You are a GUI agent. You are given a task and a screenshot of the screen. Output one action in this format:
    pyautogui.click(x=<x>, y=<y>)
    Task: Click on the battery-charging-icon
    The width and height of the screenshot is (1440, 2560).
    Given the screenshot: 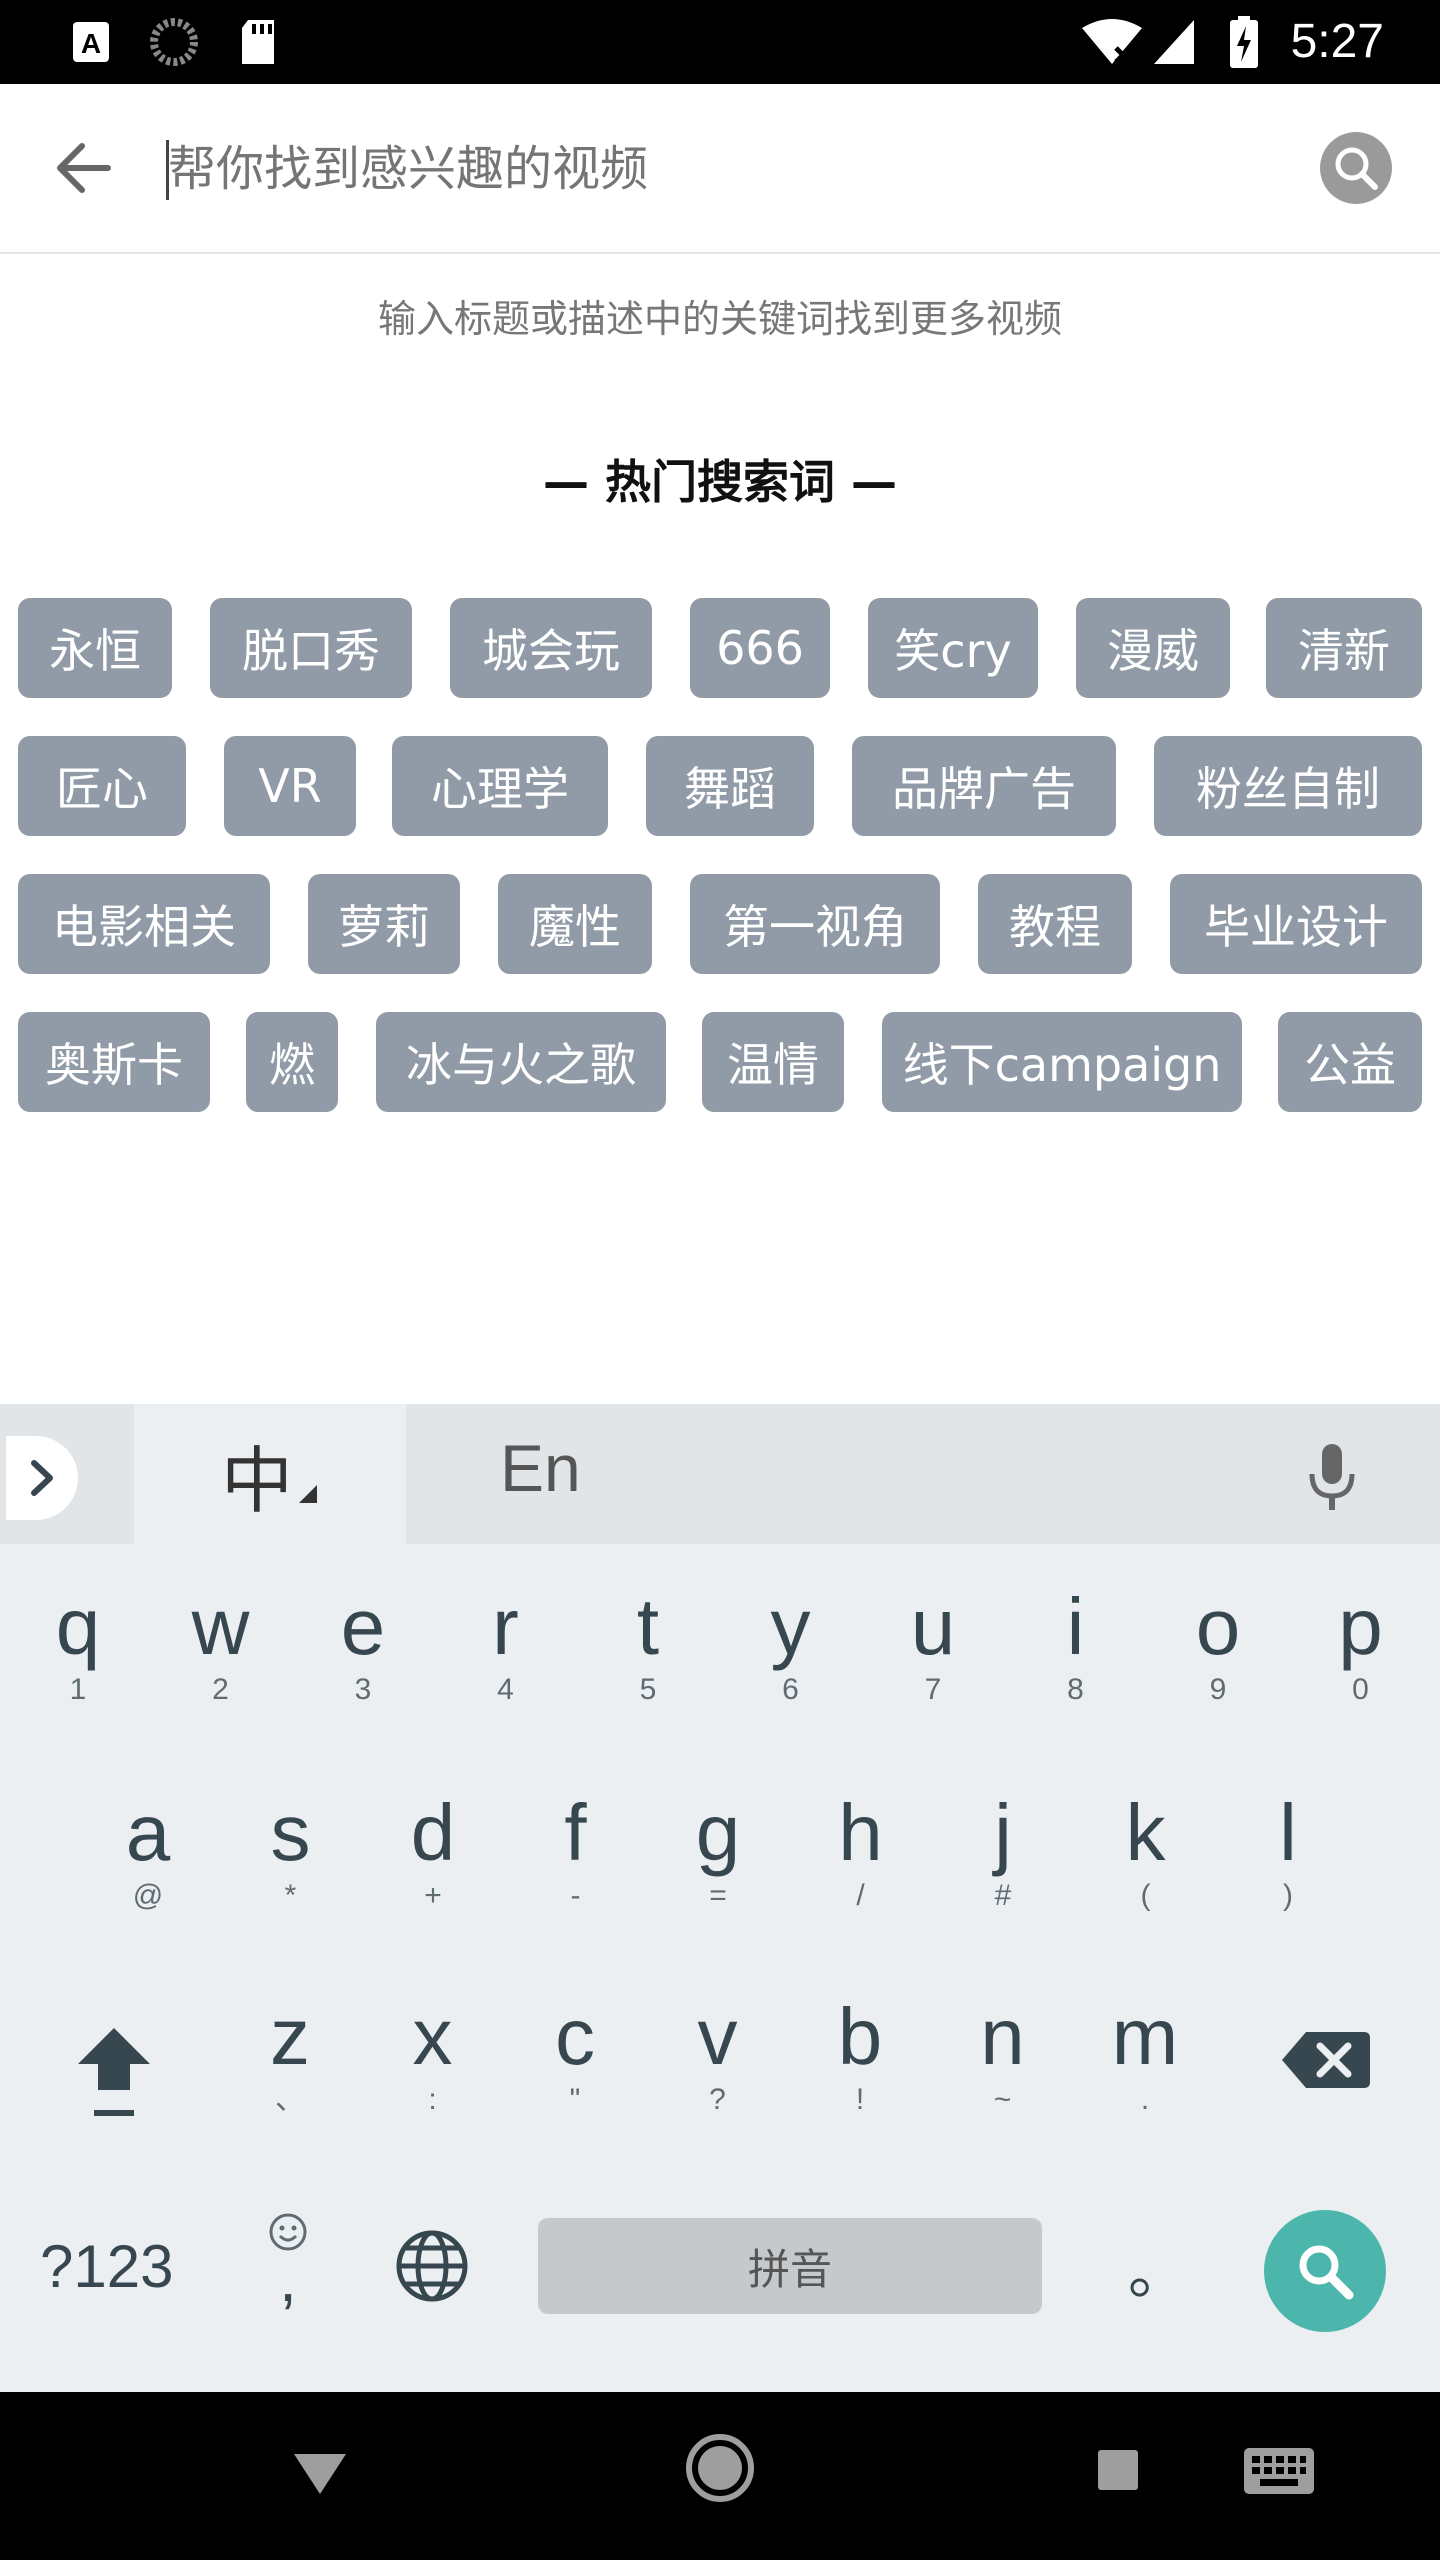 What is the action you would take?
    pyautogui.click(x=1244, y=42)
    